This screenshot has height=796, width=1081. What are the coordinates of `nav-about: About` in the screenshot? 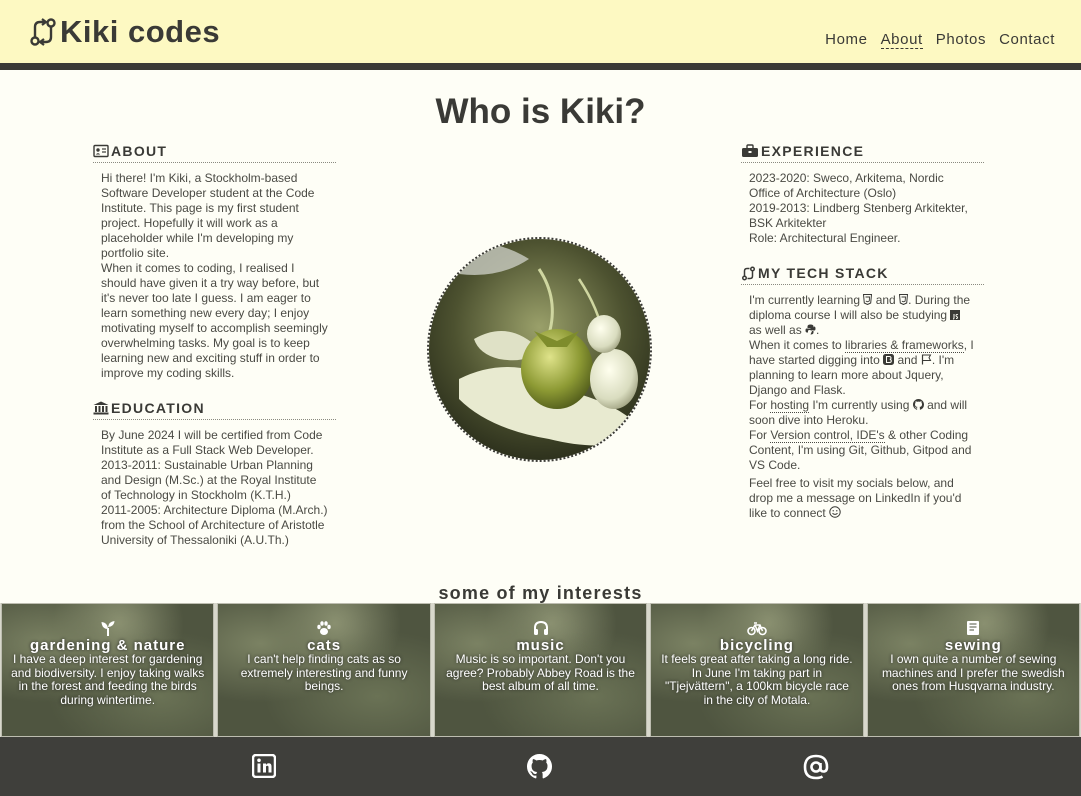 It's located at (901, 40).